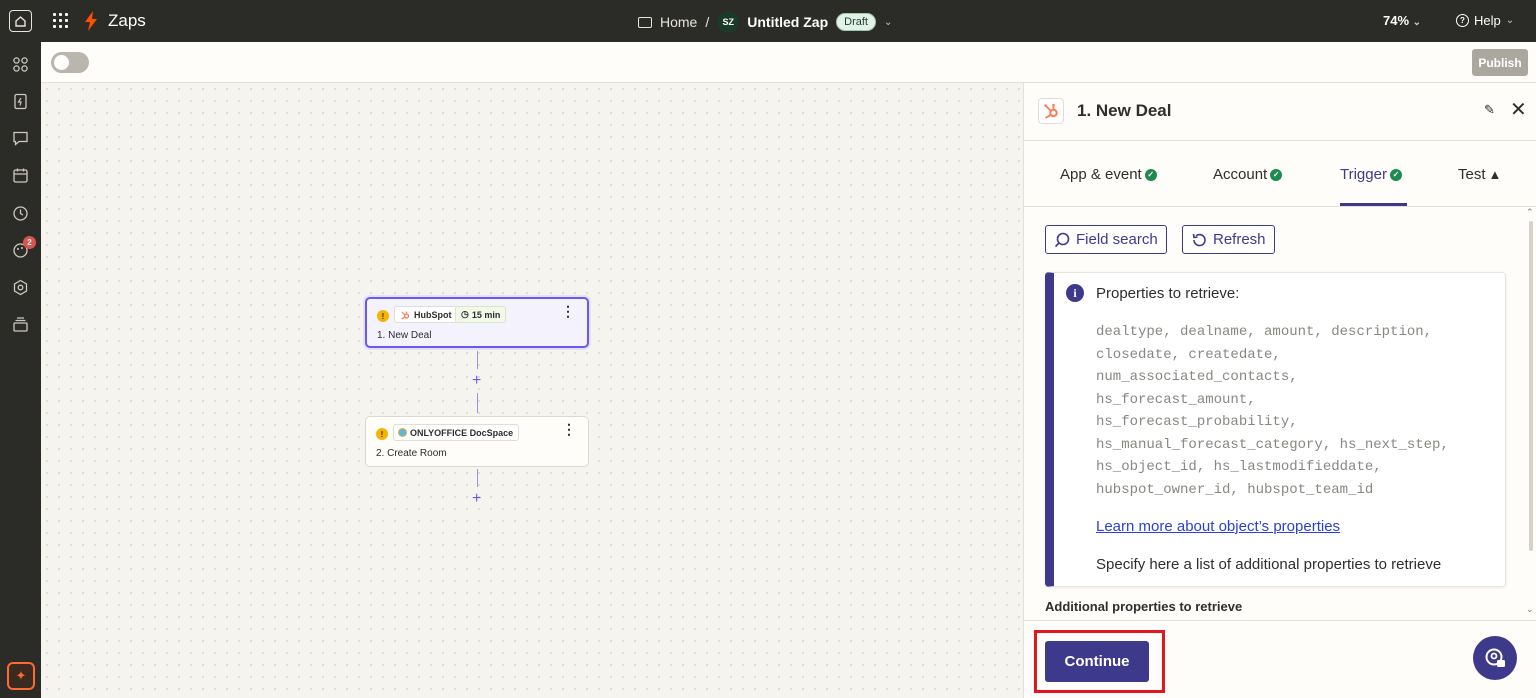  I want to click on copilot-sparkle-icon: ✦, so click(21, 676).